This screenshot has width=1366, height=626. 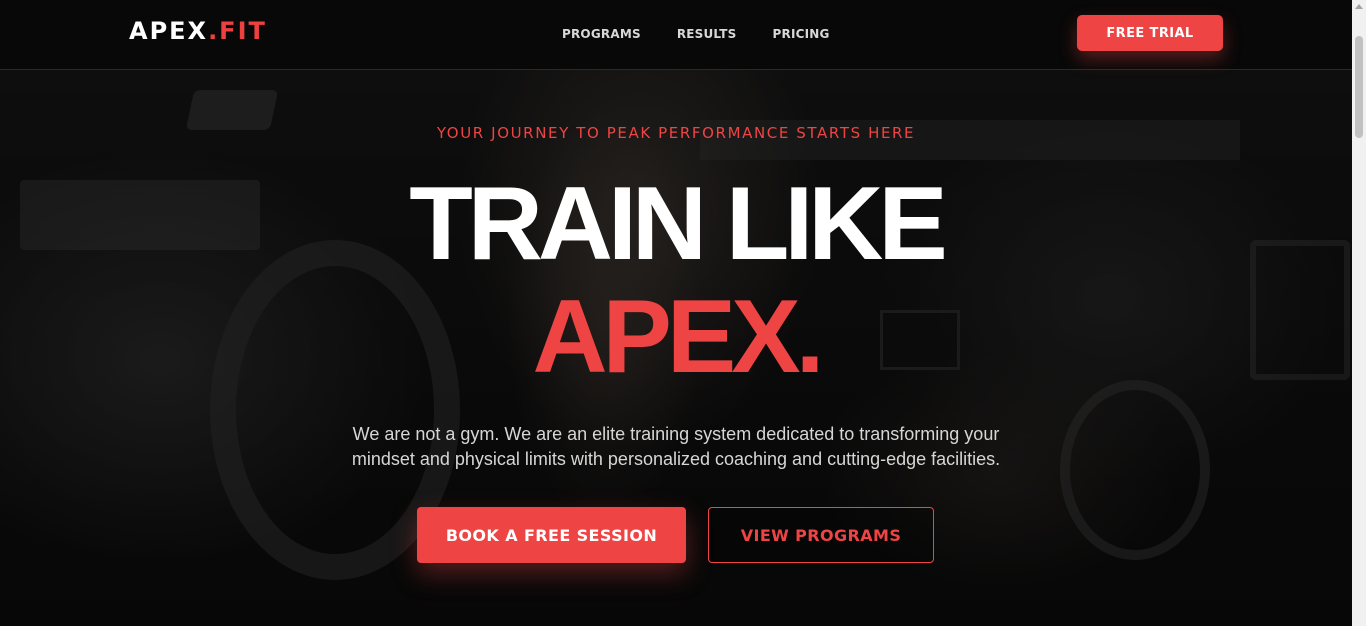 I want to click on hero-headline-line2: APEX., so click(x=678, y=337).